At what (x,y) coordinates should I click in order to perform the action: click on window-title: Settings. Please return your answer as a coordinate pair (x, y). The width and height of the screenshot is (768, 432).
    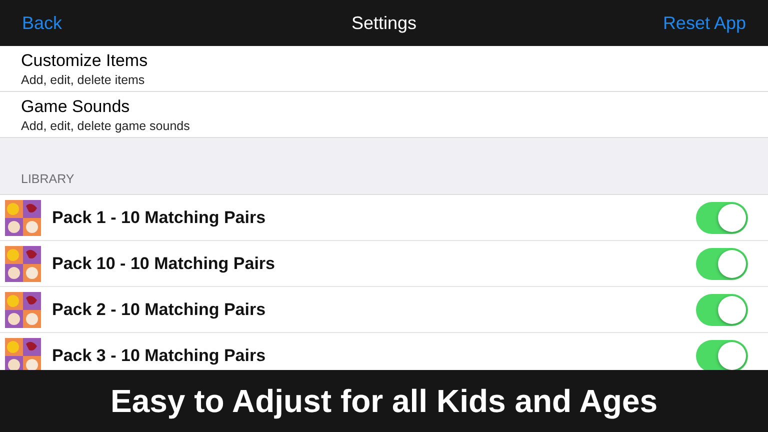
    Looking at the image, I should click on (384, 23).